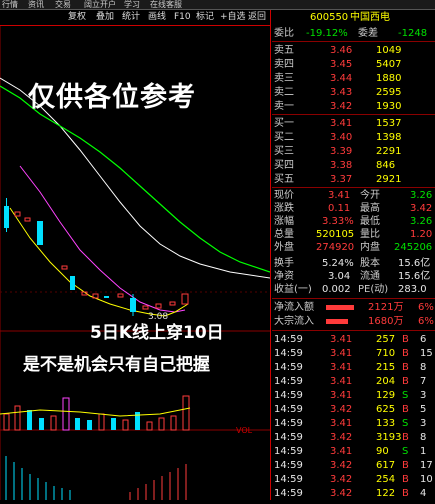  What do you see at coordinates (353, 493) in the screenshot?
I see `tick-row: 14:59 3.42 122 B 4` at bounding box center [353, 493].